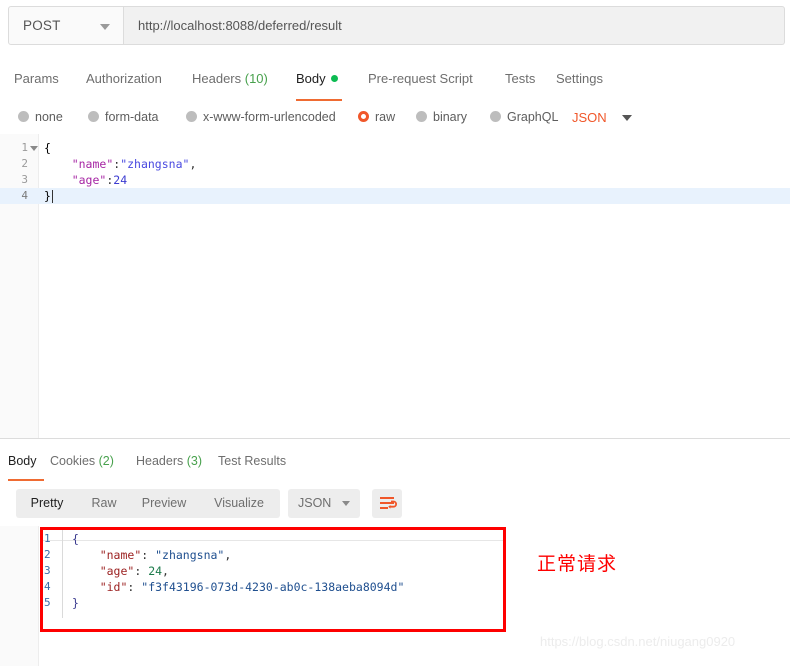 The height and width of the screenshot is (666, 790). What do you see at coordinates (577, 564) in the screenshot?
I see `annotation-label: 正常请求` at bounding box center [577, 564].